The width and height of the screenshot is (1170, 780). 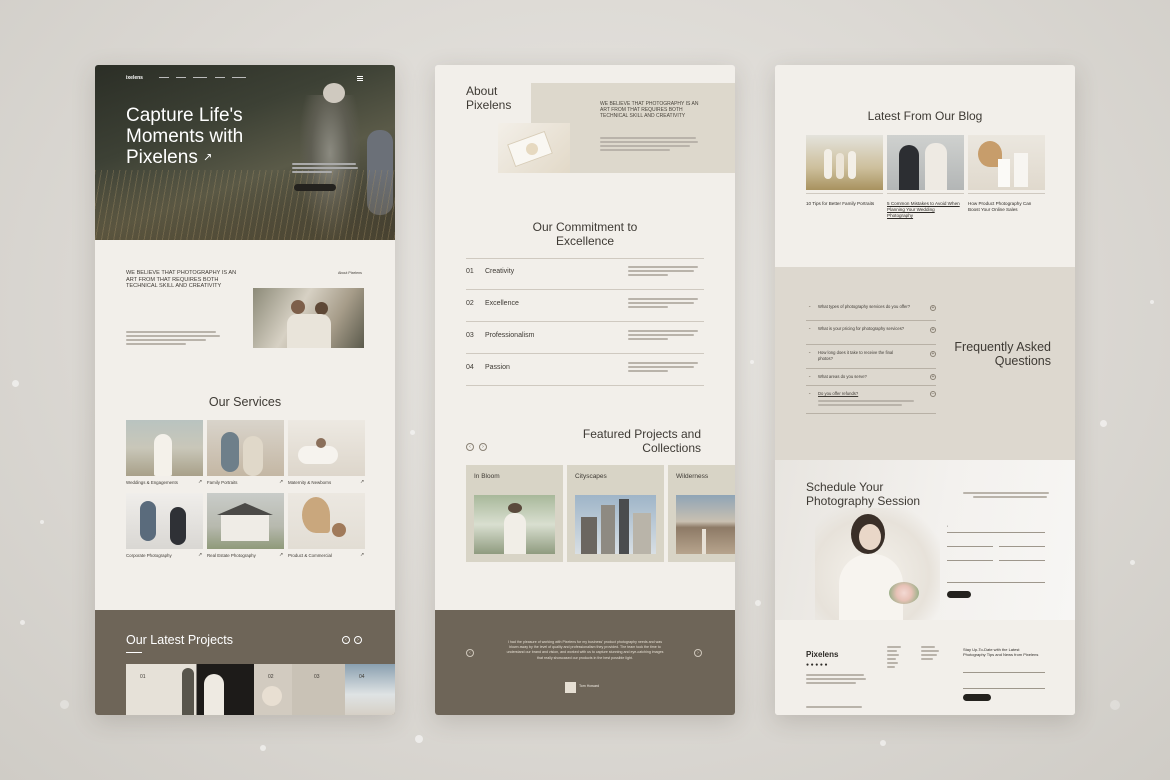 I want to click on hamburger-icon, so click(x=360, y=78).